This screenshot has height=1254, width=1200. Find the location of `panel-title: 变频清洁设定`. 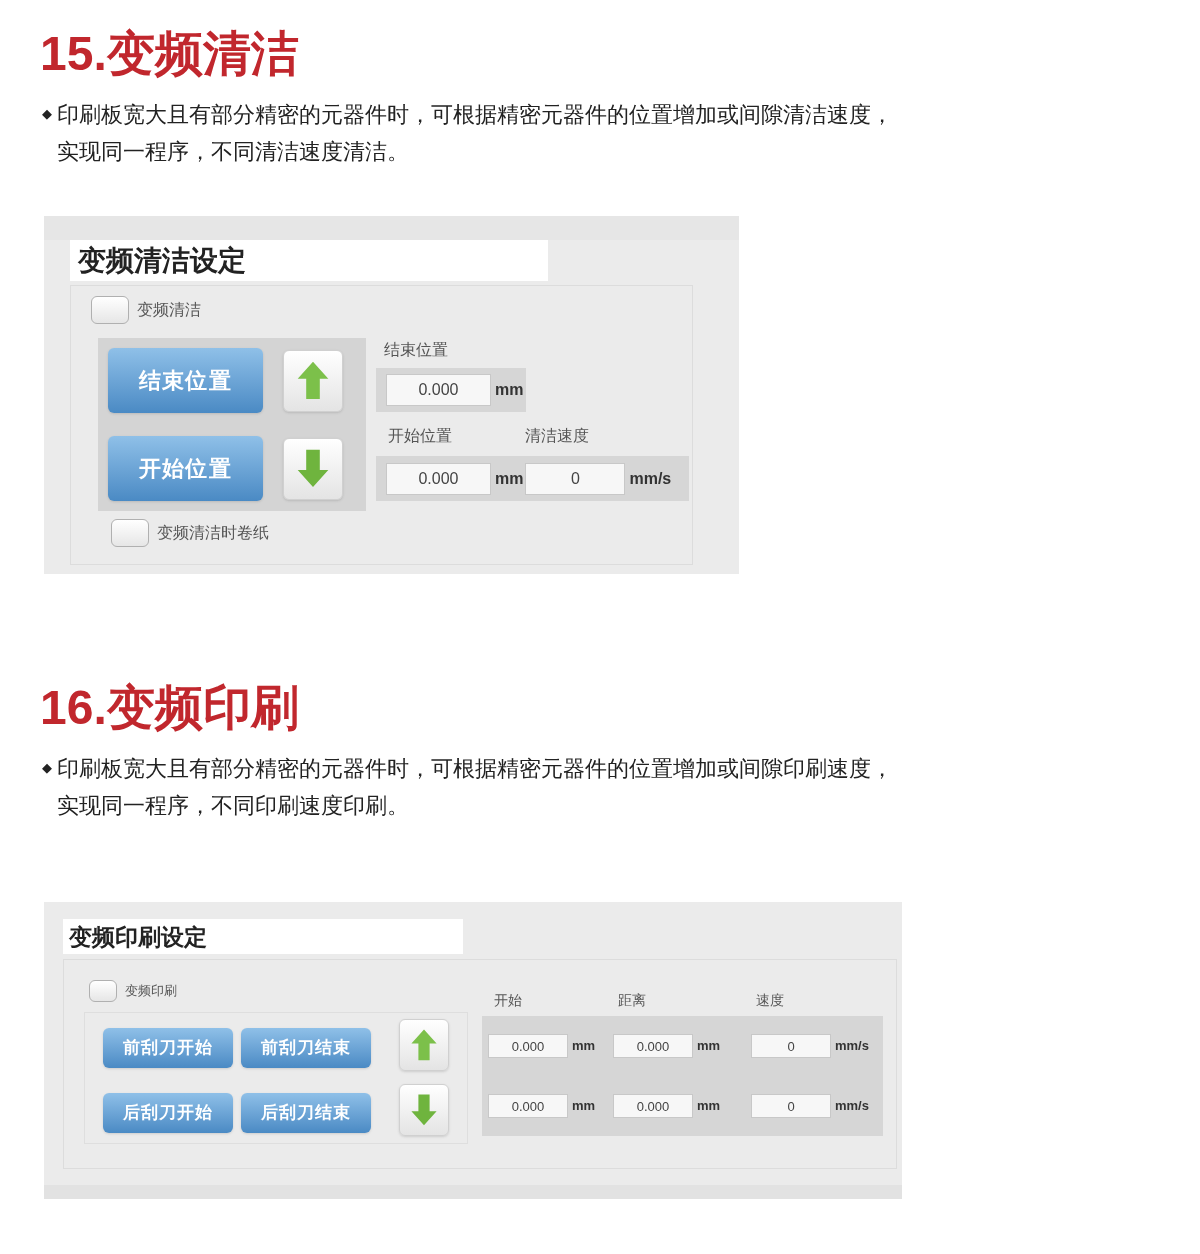

panel-title: 变频清洁设定 is located at coordinates (309, 260).